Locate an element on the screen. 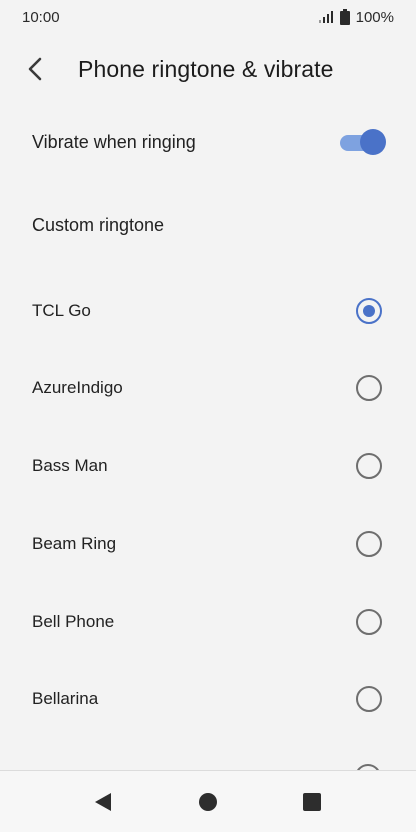 This screenshot has width=416, height=832. app-bar: Phone ringtone & vibrate is located at coordinates (208, 69).